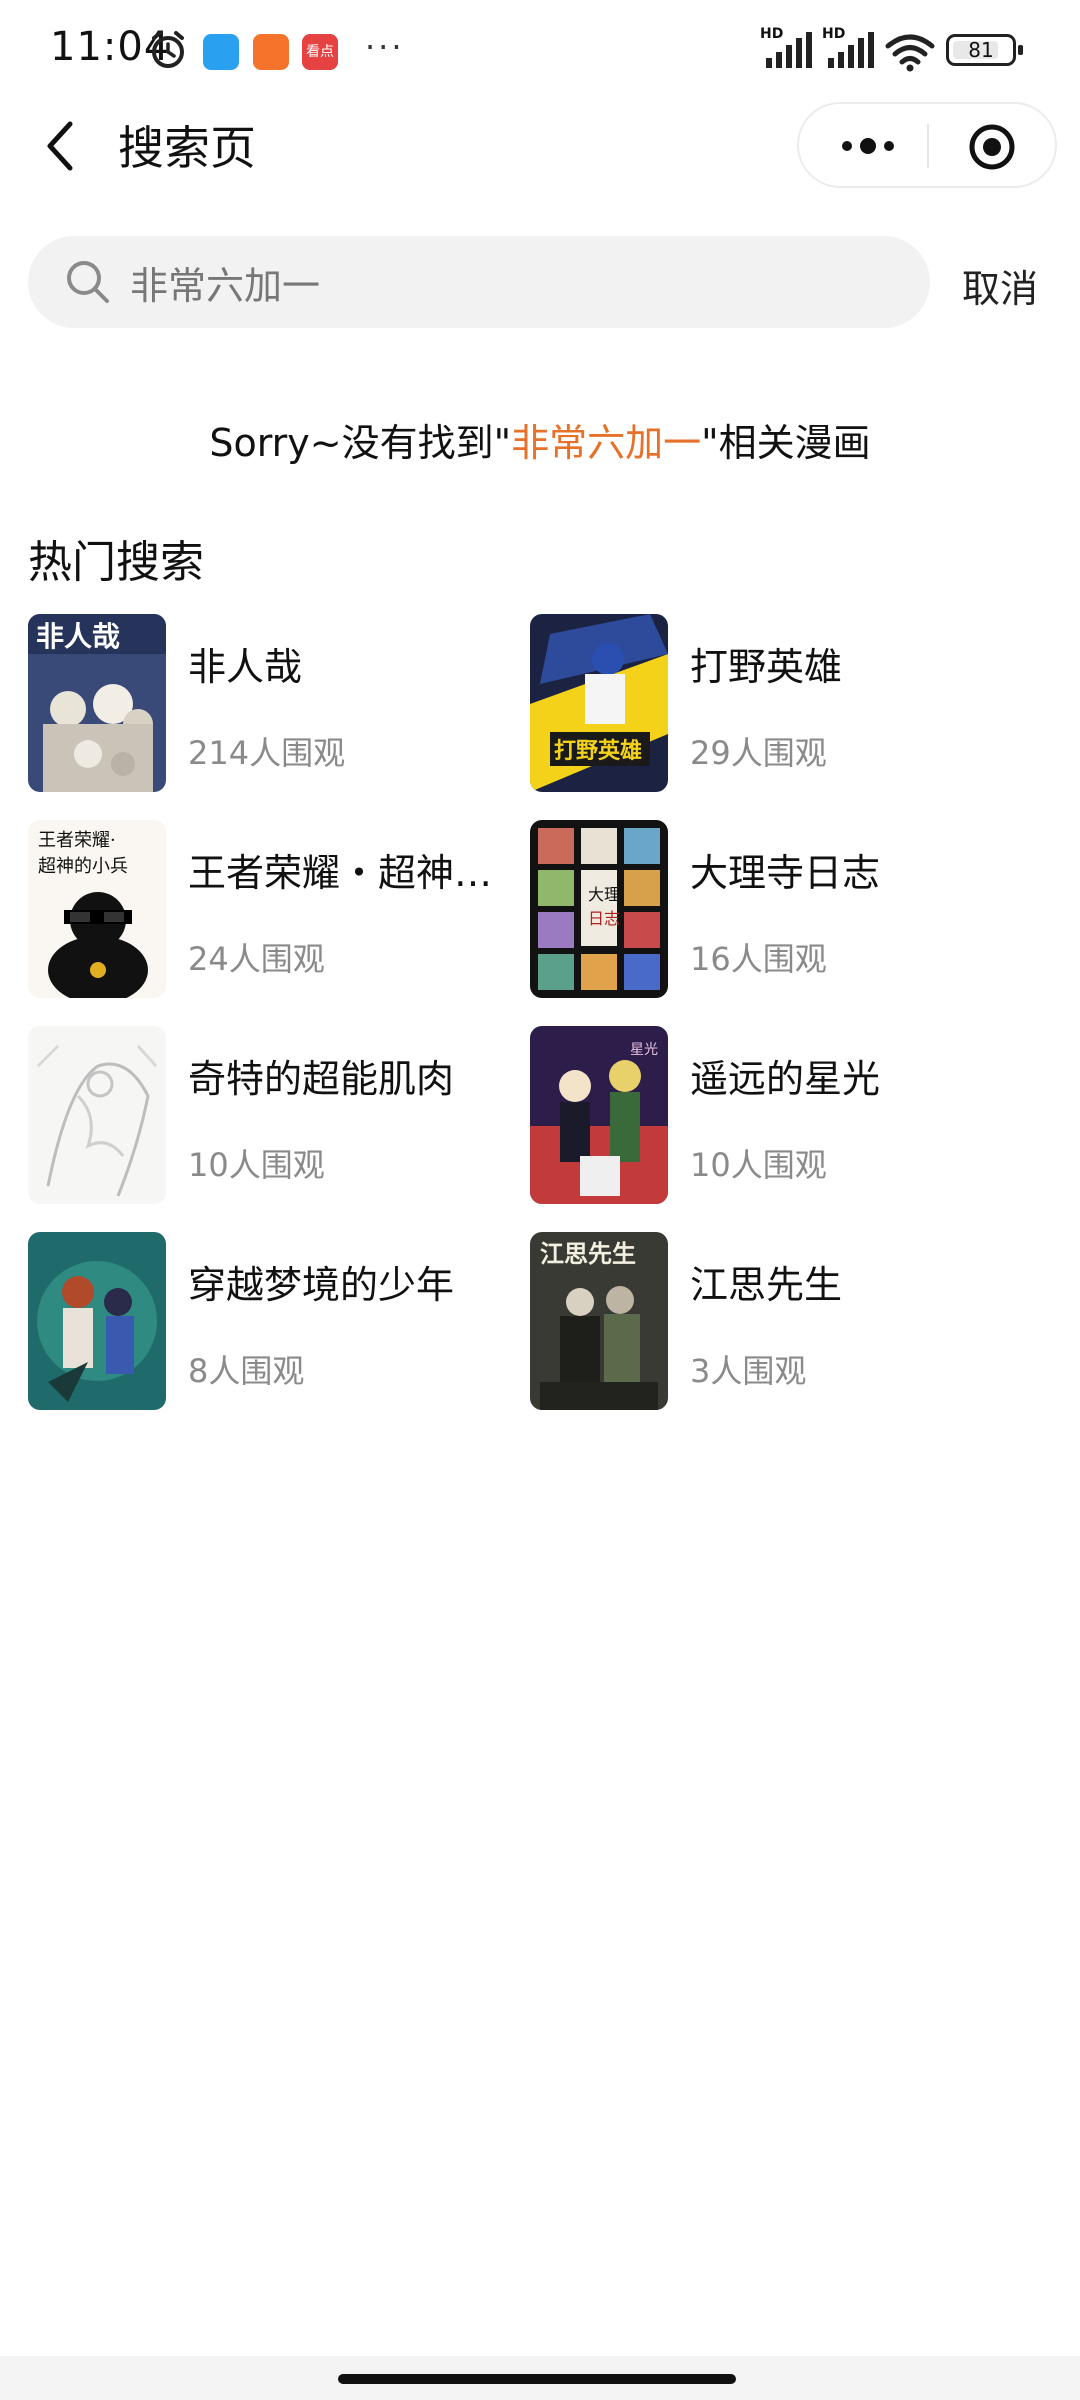 This screenshot has height=2400, width=1080. Describe the element at coordinates (278, 1116) in the screenshot. I see `comic-card: 奇特的超能肌肉 10人围观` at that location.